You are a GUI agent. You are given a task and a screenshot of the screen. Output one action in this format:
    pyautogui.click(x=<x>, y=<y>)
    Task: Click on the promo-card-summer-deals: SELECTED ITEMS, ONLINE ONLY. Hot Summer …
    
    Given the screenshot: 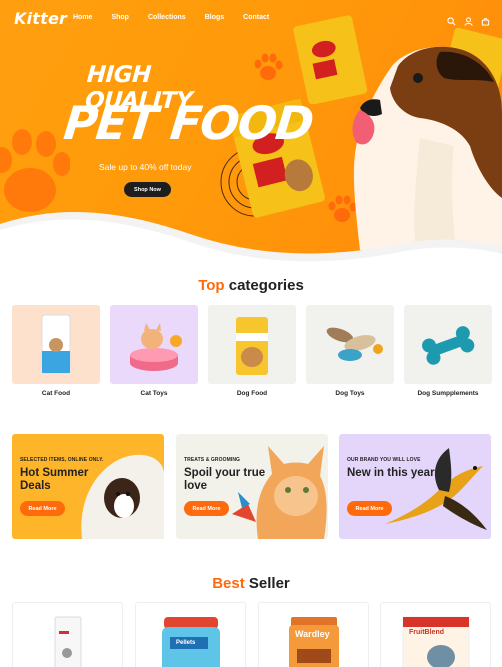 What is the action you would take?
    pyautogui.click(x=88, y=486)
    